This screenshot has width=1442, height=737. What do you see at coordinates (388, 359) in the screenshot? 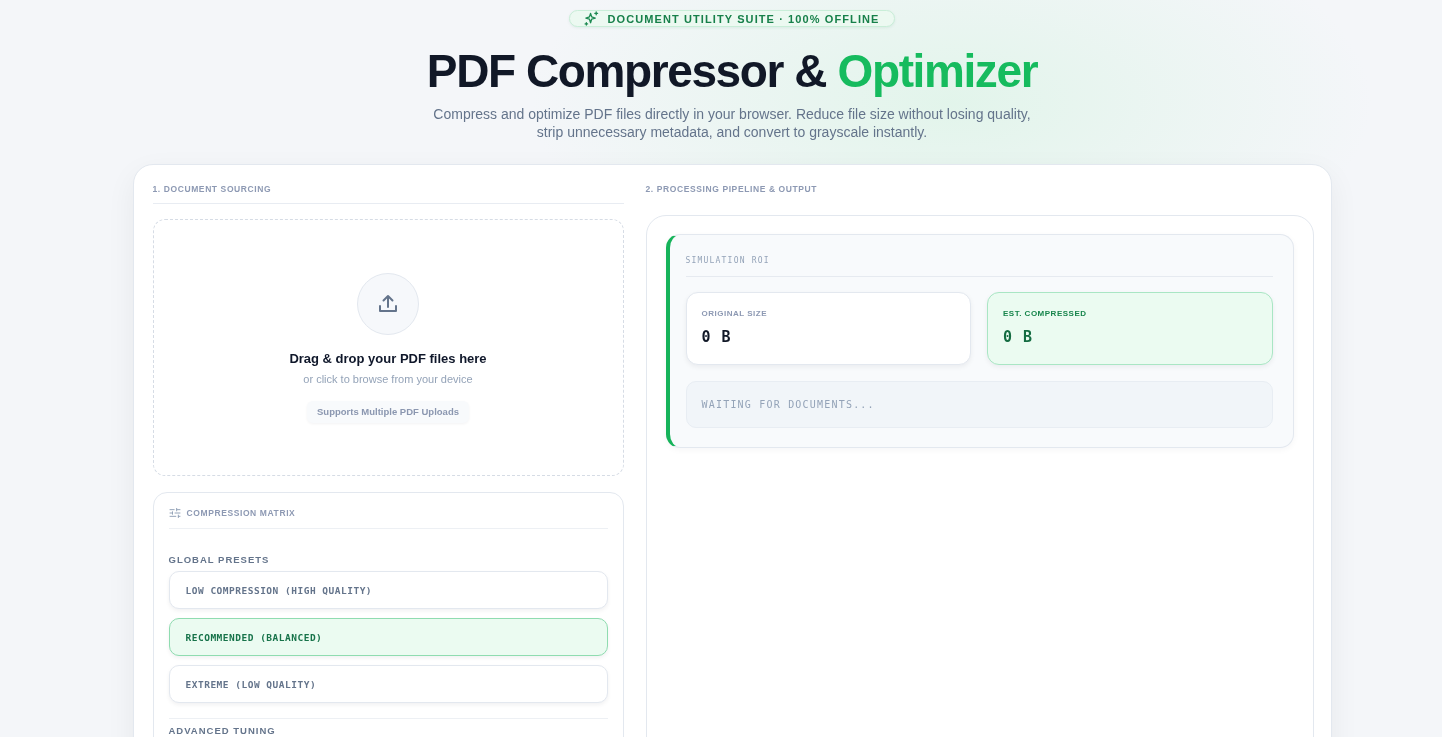
I see `dropzone-title: Drag & drop your PDF files here` at bounding box center [388, 359].